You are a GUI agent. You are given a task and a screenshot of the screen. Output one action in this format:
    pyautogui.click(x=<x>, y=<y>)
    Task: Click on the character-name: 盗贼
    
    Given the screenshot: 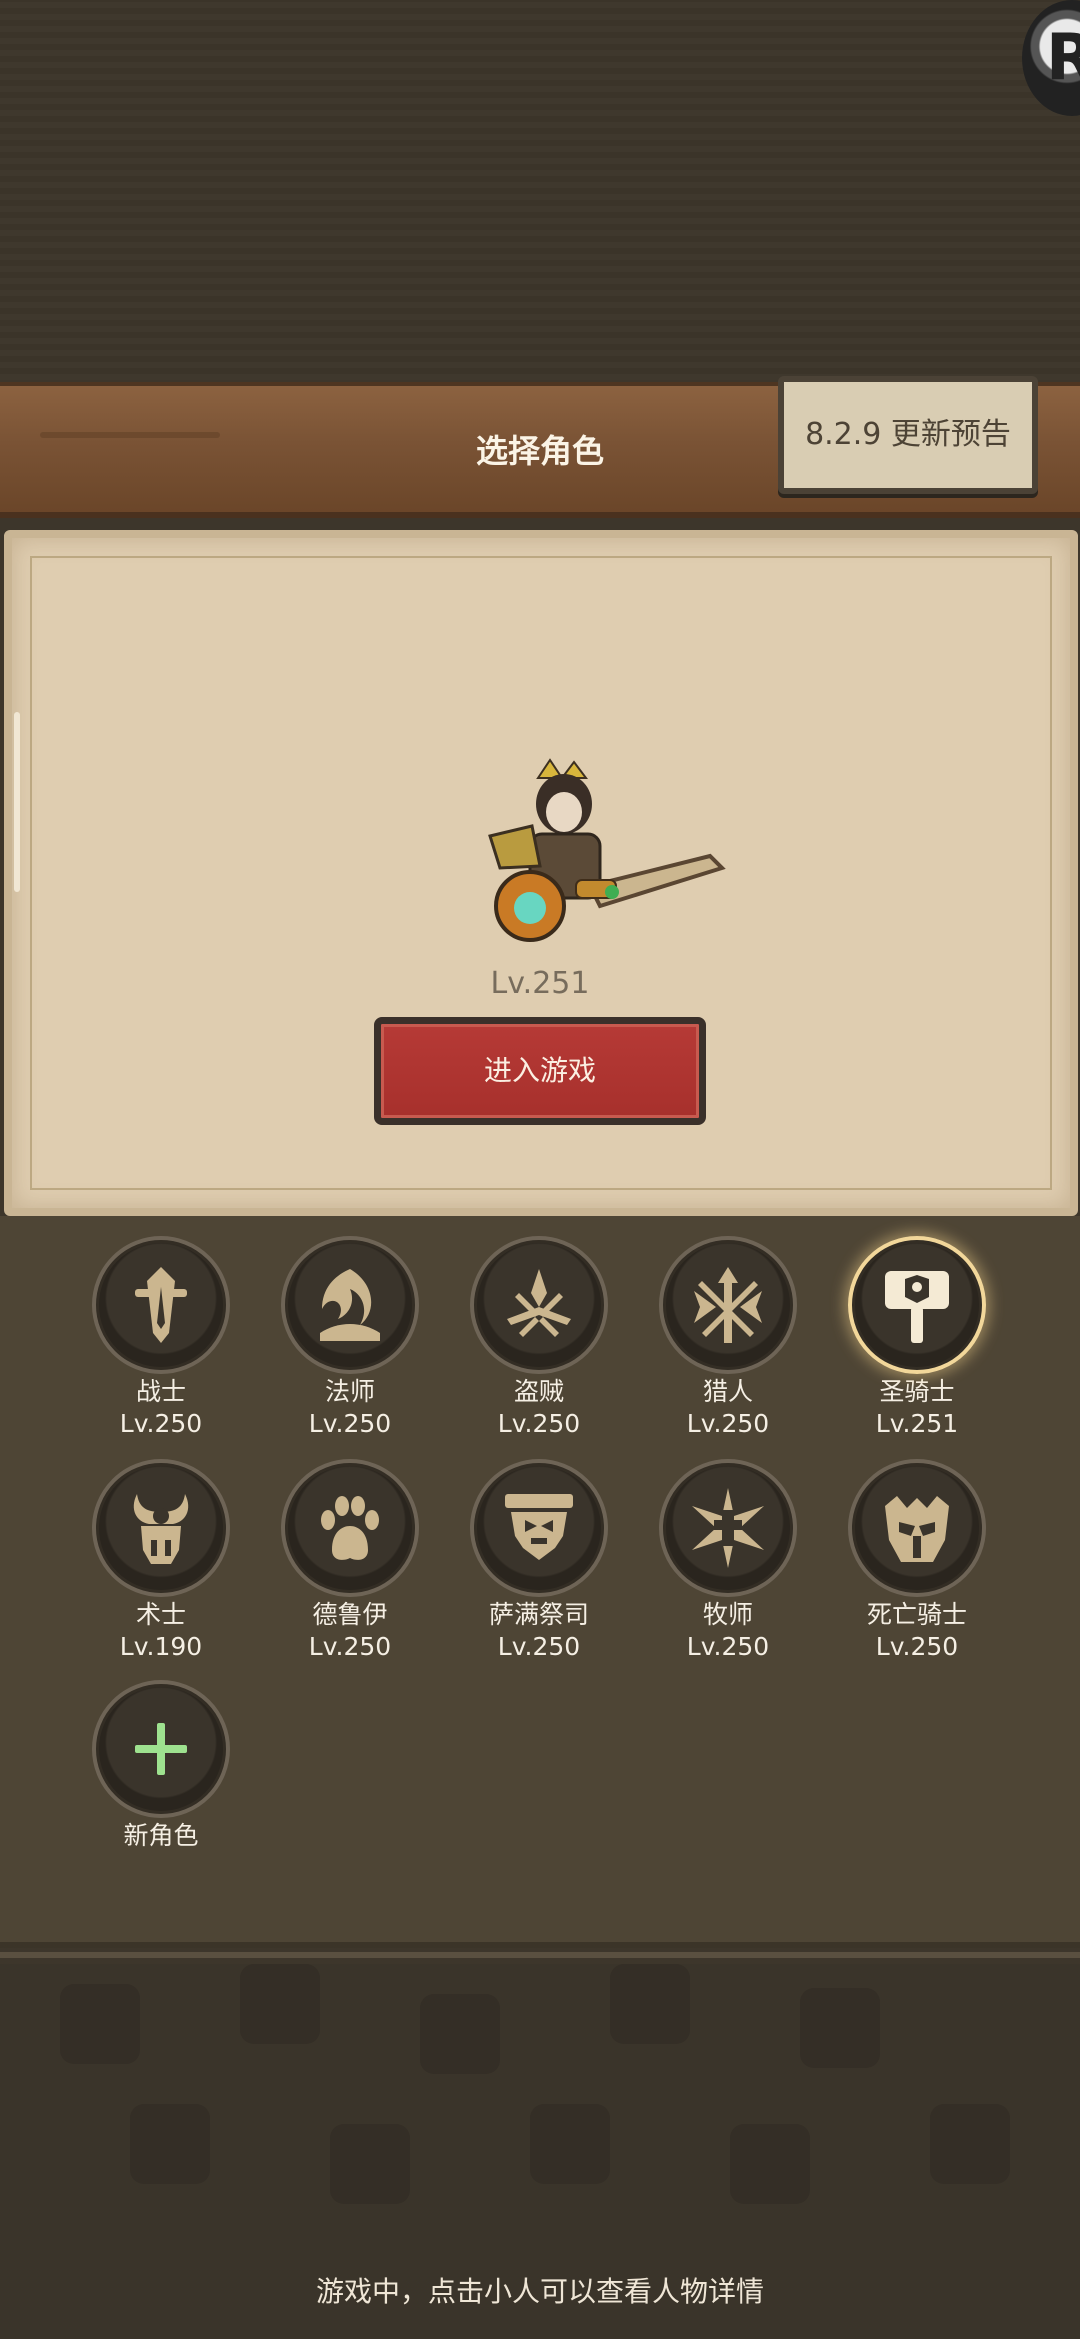 What is the action you would take?
    pyautogui.click(x=538, y=1391)
    